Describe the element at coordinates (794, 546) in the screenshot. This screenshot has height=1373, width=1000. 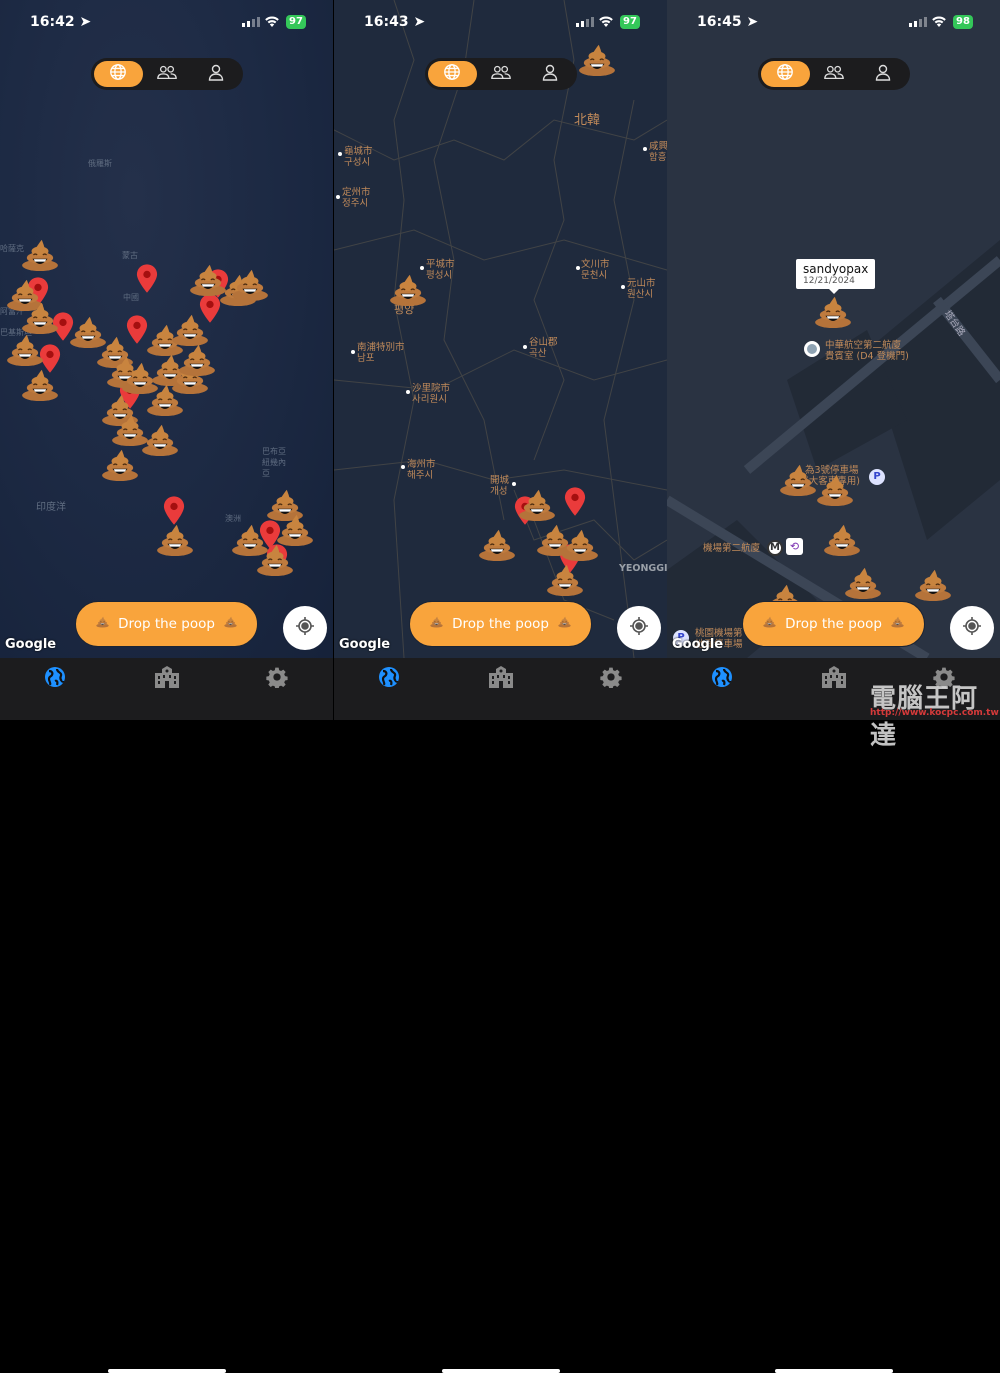
I see `transit-icon: ⟲` at that location.